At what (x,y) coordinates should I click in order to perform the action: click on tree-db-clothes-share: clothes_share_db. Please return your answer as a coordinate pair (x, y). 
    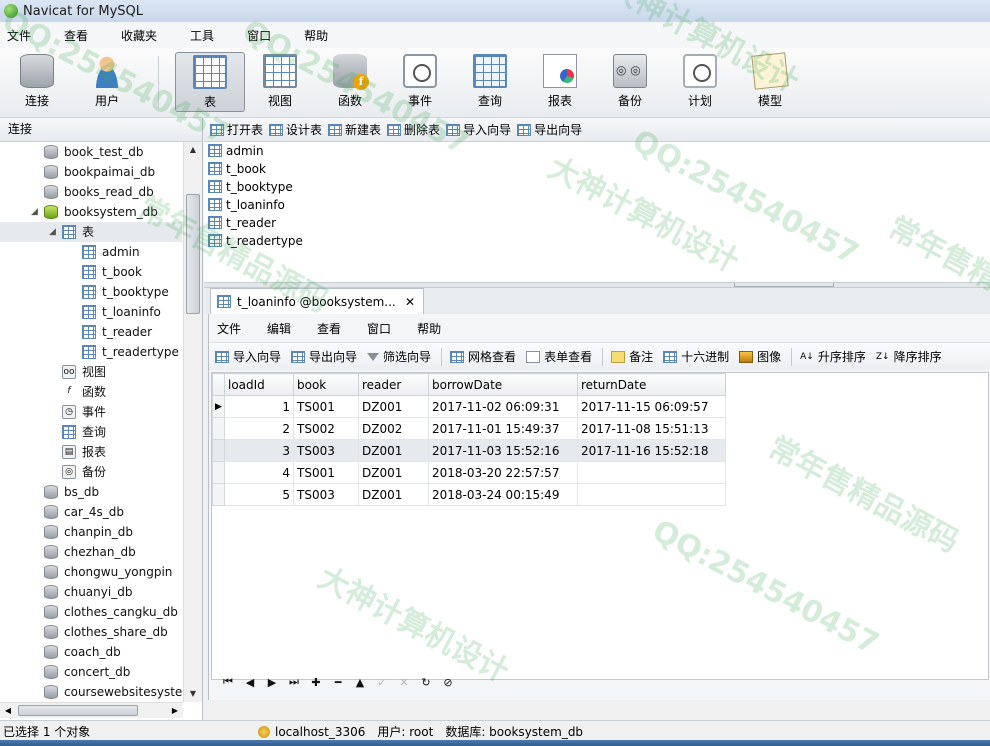
    Looking at the image, I should click on (91, 632).